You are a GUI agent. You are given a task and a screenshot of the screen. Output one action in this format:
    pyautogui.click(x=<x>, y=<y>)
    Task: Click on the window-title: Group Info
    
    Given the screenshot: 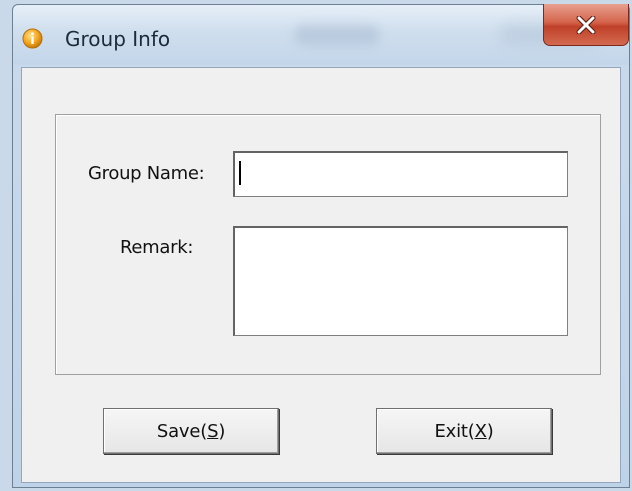 What is the action you would take?
    pyautogui.click(x=118, y=39)
    